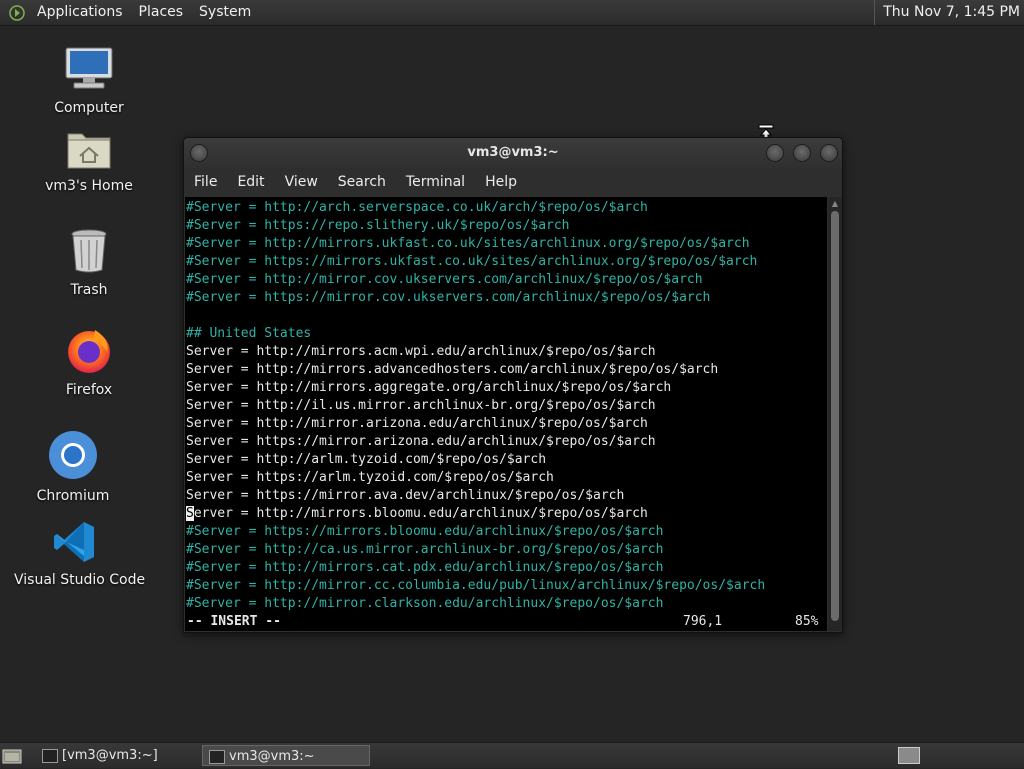  I want to click on desktop-icon-label: Trash, so click(89, 290).